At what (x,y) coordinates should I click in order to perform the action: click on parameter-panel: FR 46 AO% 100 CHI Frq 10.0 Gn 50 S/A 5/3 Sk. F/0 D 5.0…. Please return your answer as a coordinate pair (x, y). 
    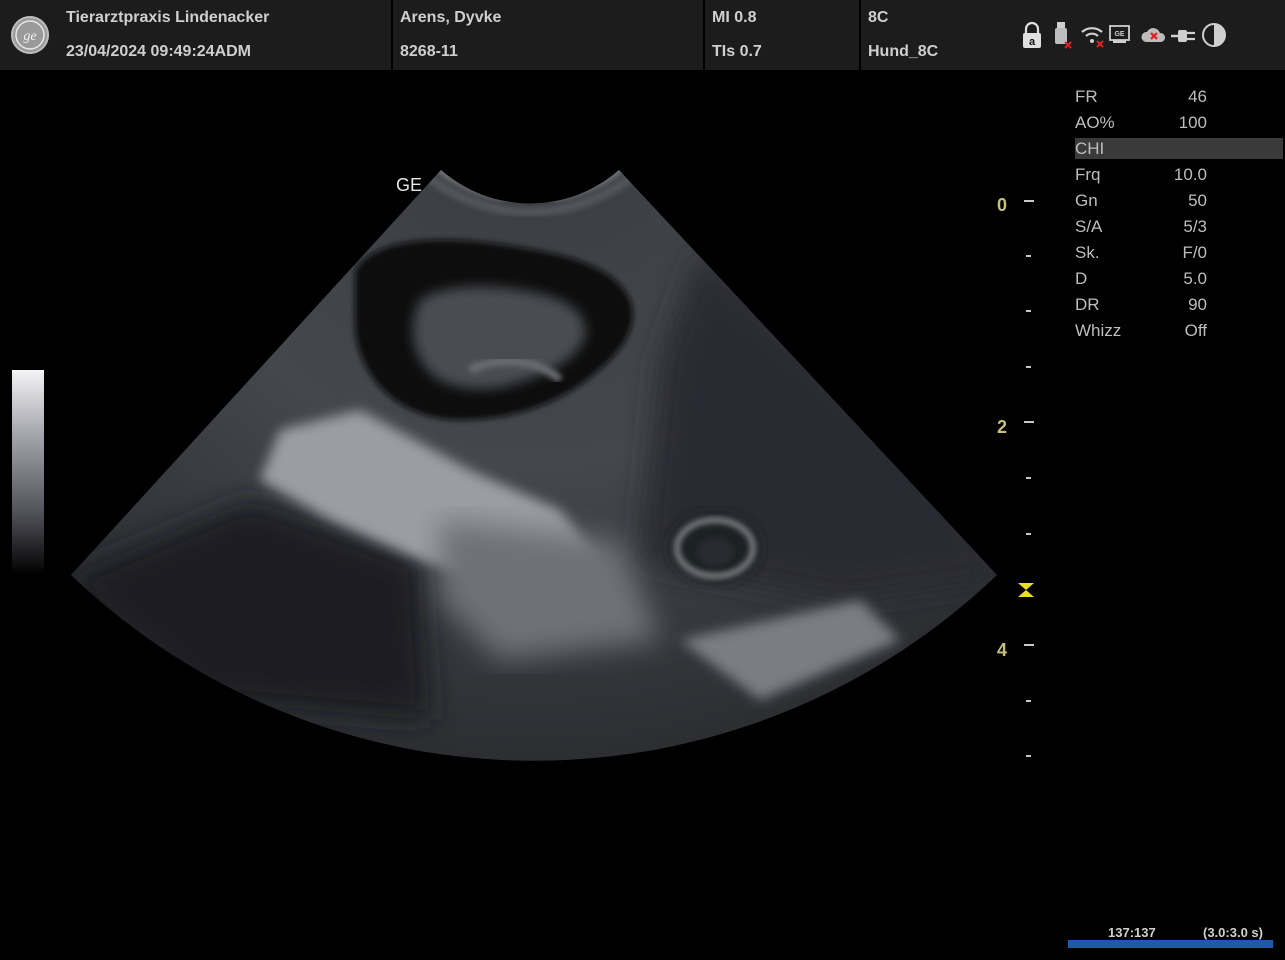
    Looking at the image, I should click on (1179, 216).